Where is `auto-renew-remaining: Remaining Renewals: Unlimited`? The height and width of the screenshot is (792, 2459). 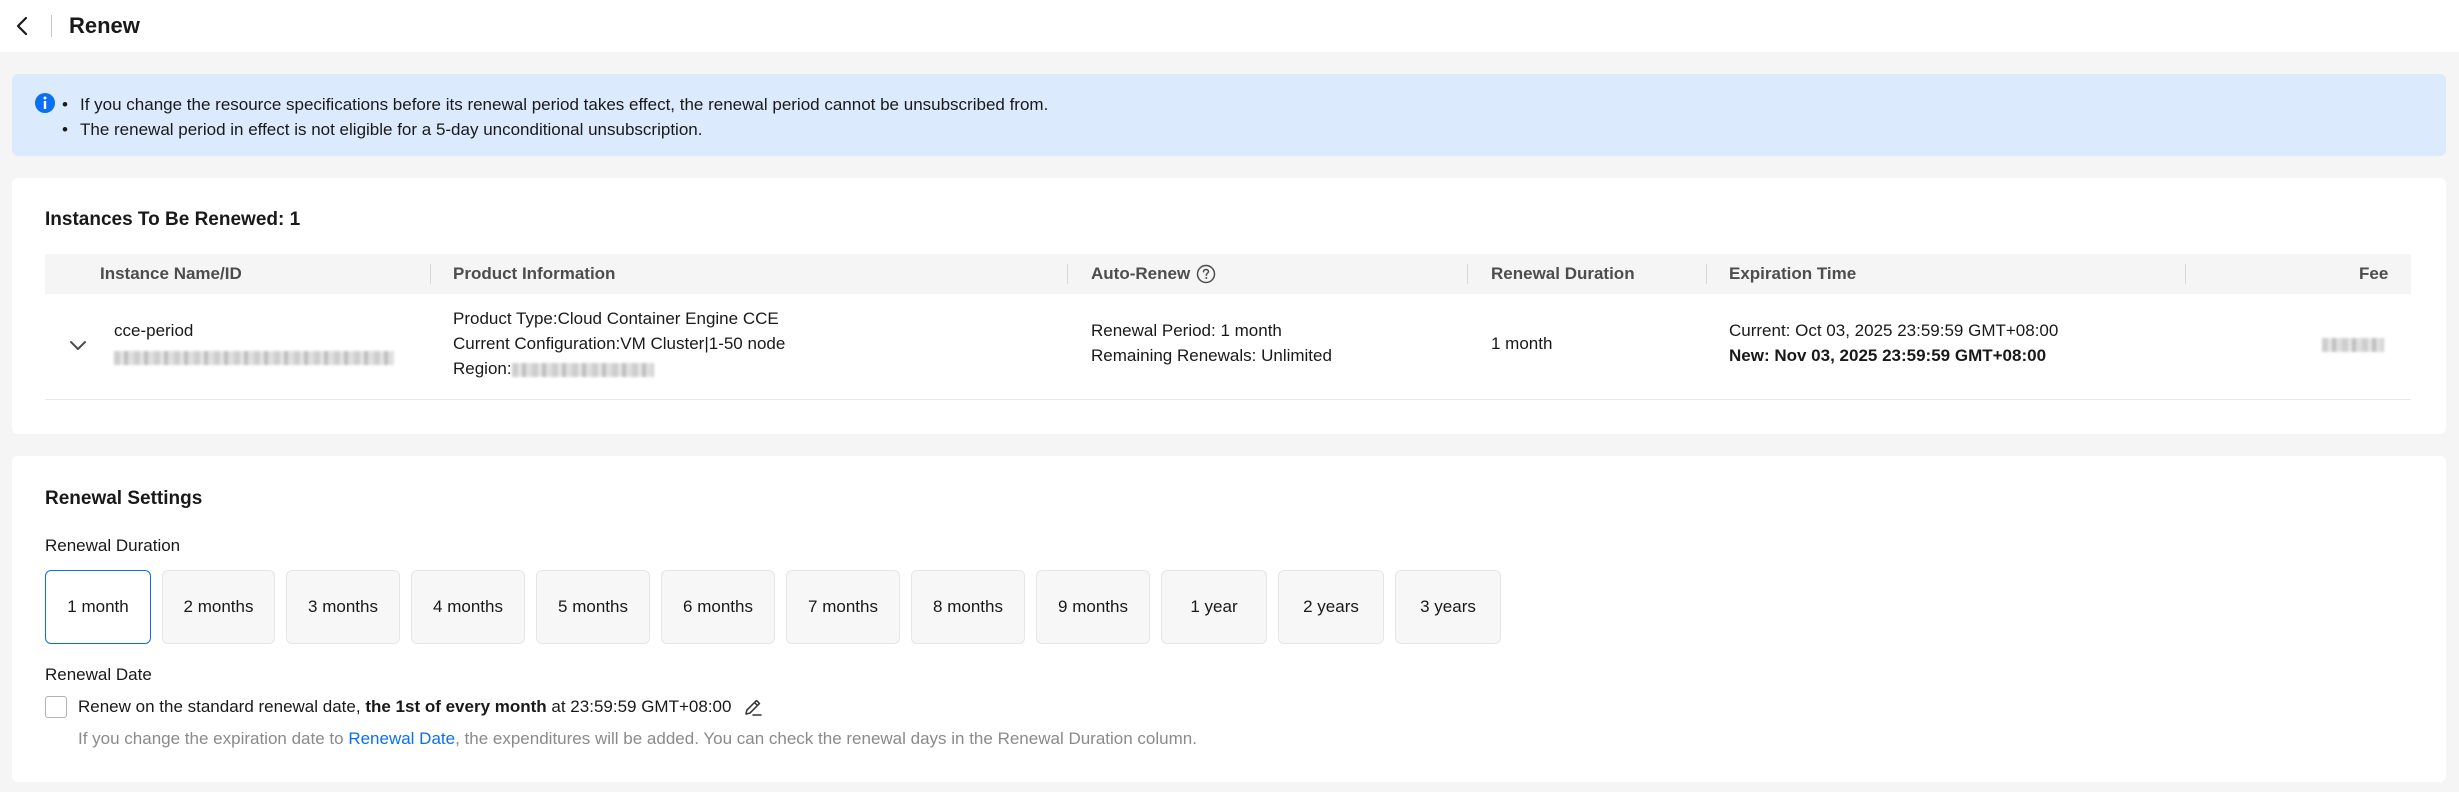 auto-renew-remaining: Remaining Renewals: Unlimited is located at coordinates (1211, 355).